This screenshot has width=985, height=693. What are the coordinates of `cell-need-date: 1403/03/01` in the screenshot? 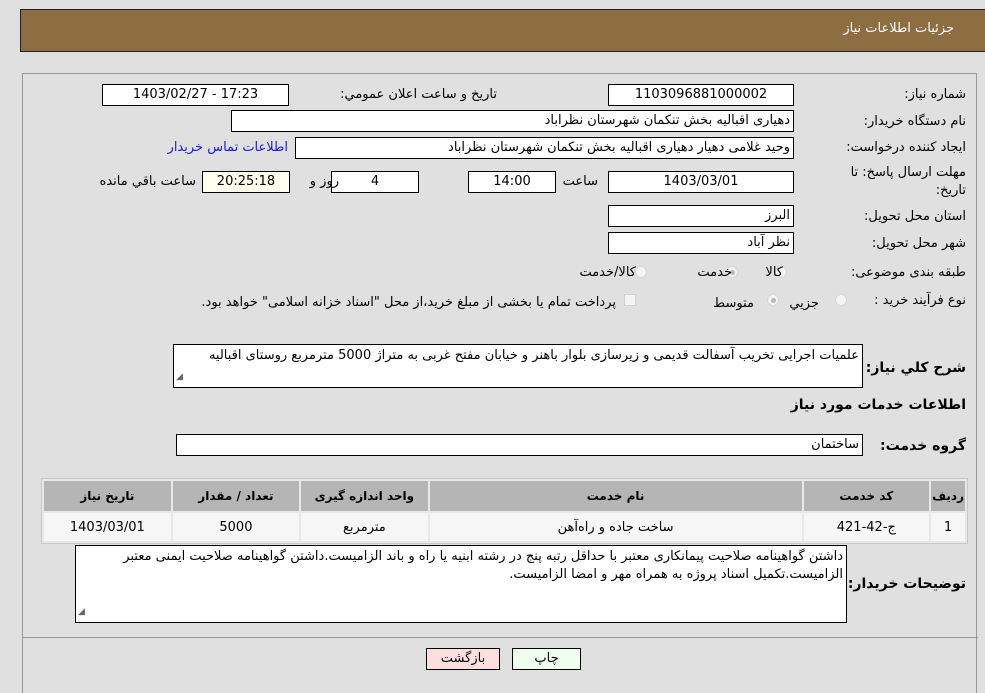 It's located at (107, 527).